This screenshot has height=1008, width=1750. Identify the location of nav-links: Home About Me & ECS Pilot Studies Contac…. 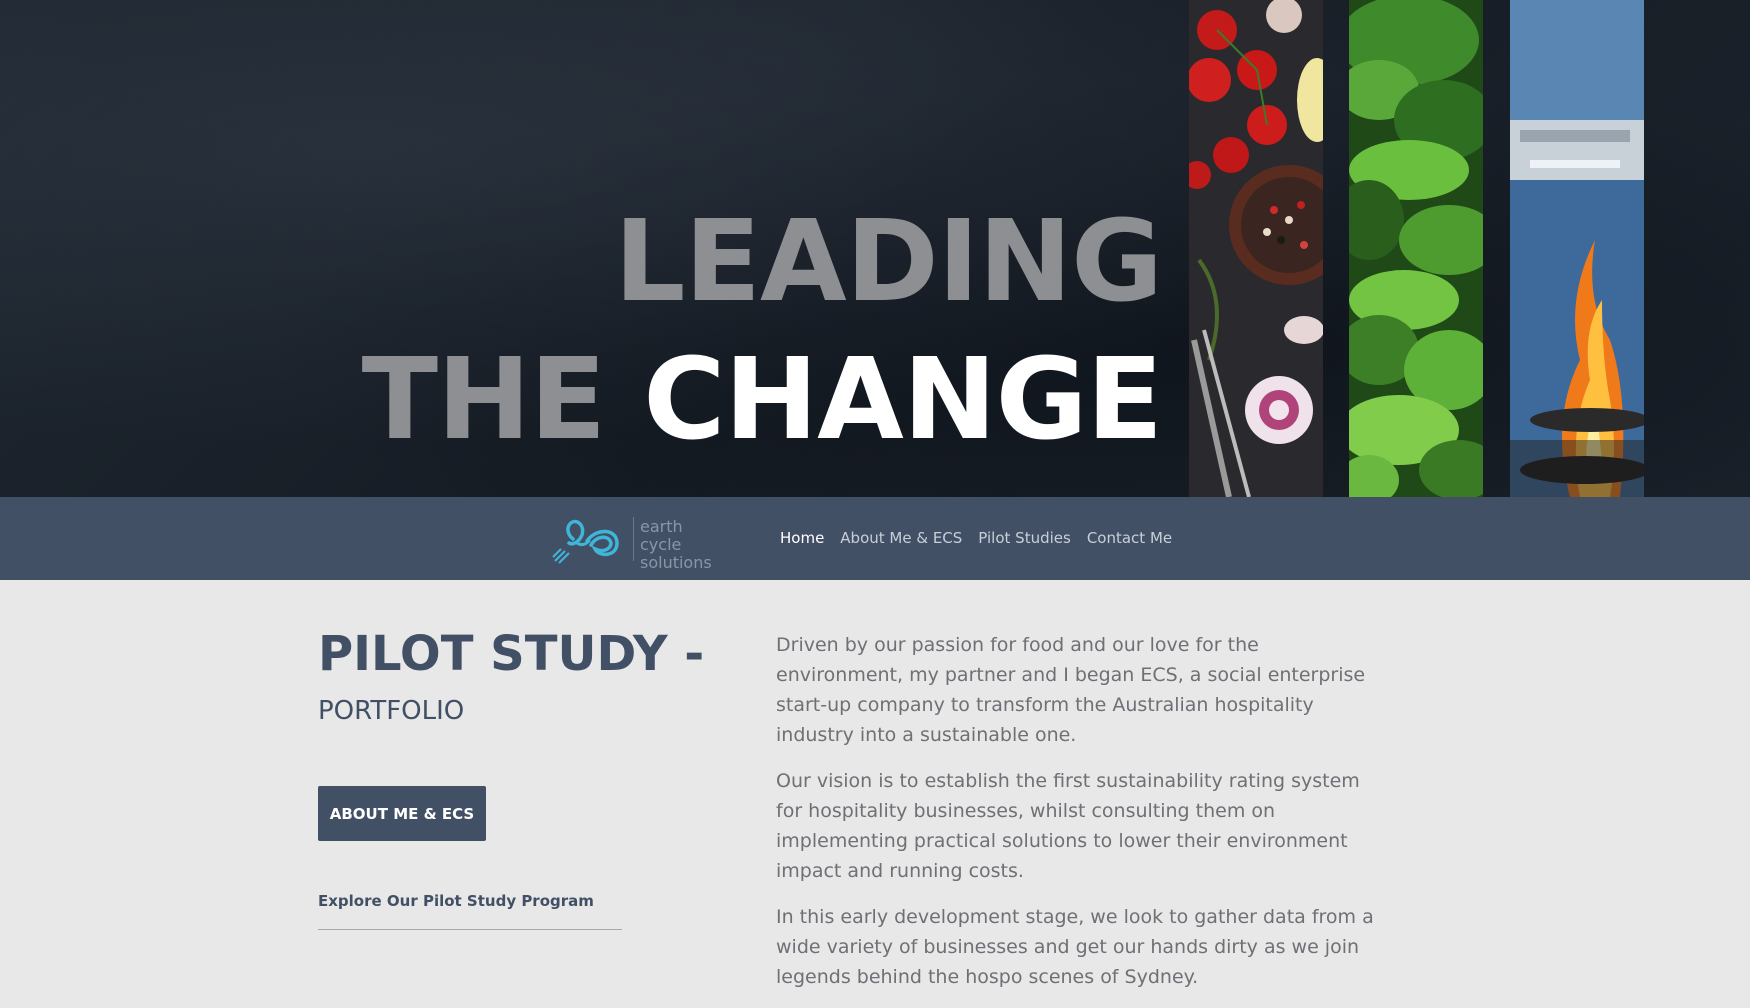
(976, 538).